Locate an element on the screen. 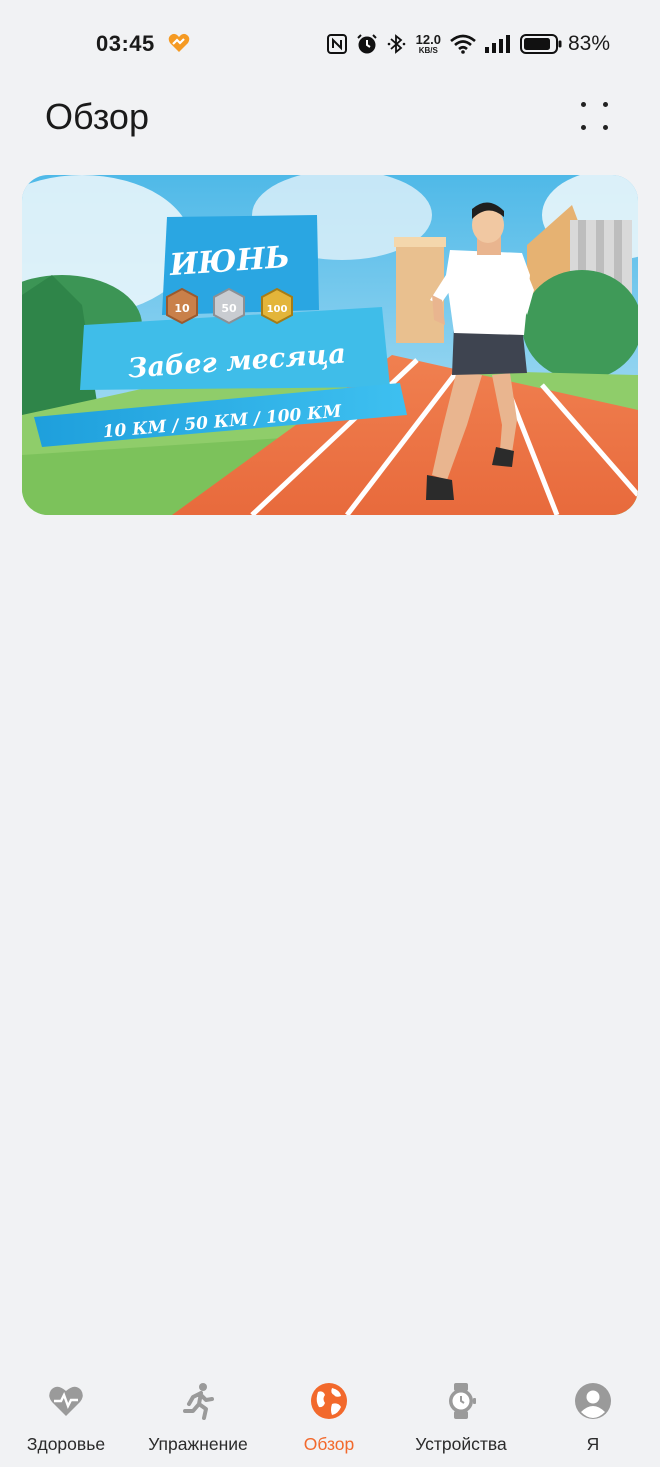 Image resolution: width=660 pixels, height=1467 pixels. status-time: 03:45 is located at coordinates (125, 43).